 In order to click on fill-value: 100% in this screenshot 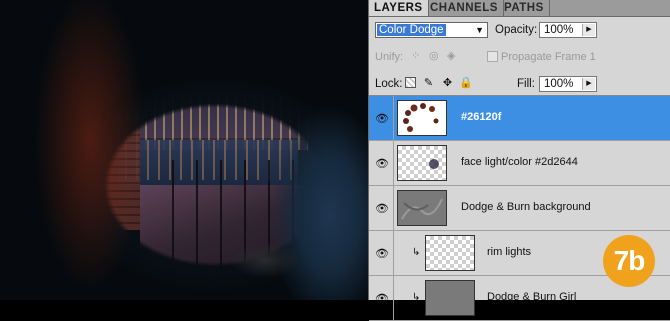, I will do `click(559, 84)`.